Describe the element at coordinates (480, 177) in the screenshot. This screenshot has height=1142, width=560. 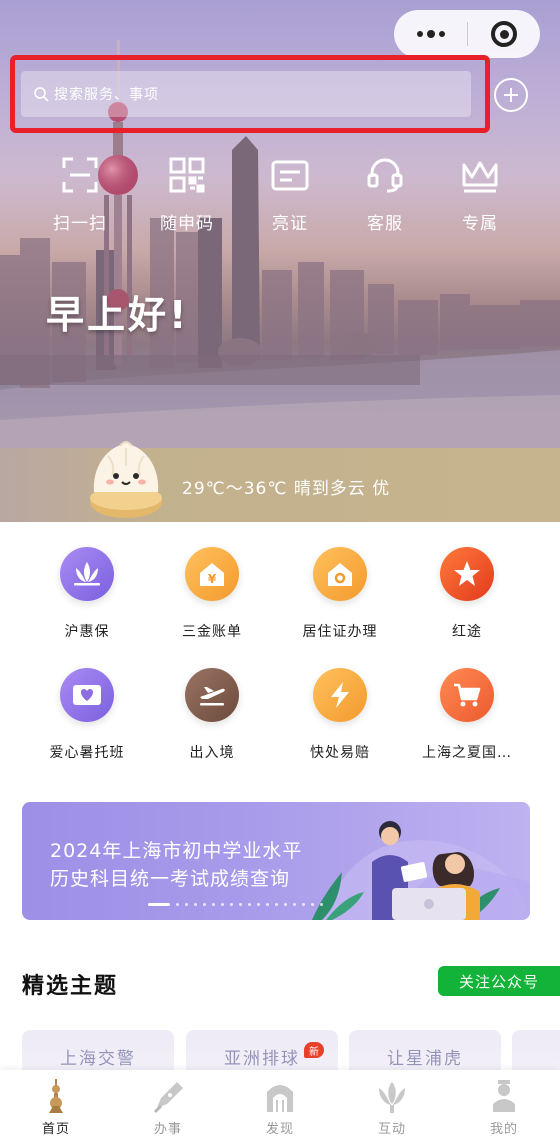
I see `crown-icon` at that location.